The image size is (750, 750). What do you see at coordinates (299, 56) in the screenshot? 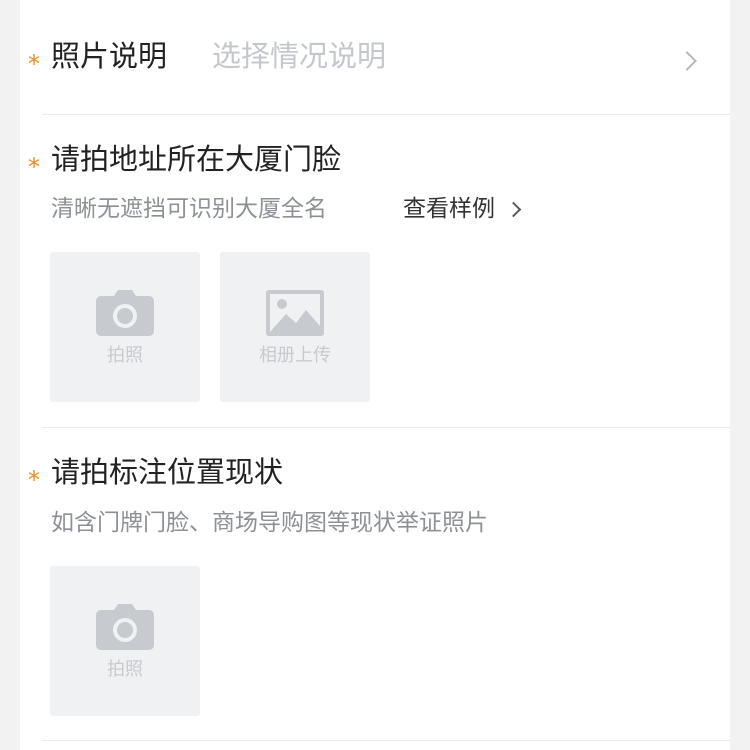
I see `photo-description-placeholder: 选择情况说明` at bounding box center [299, 56].